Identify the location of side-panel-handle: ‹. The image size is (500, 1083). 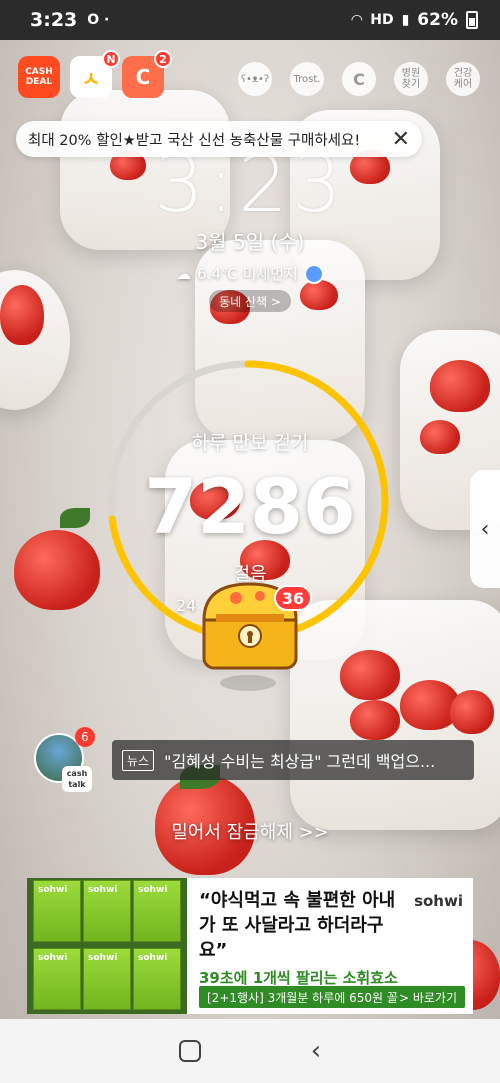
(485, 529).